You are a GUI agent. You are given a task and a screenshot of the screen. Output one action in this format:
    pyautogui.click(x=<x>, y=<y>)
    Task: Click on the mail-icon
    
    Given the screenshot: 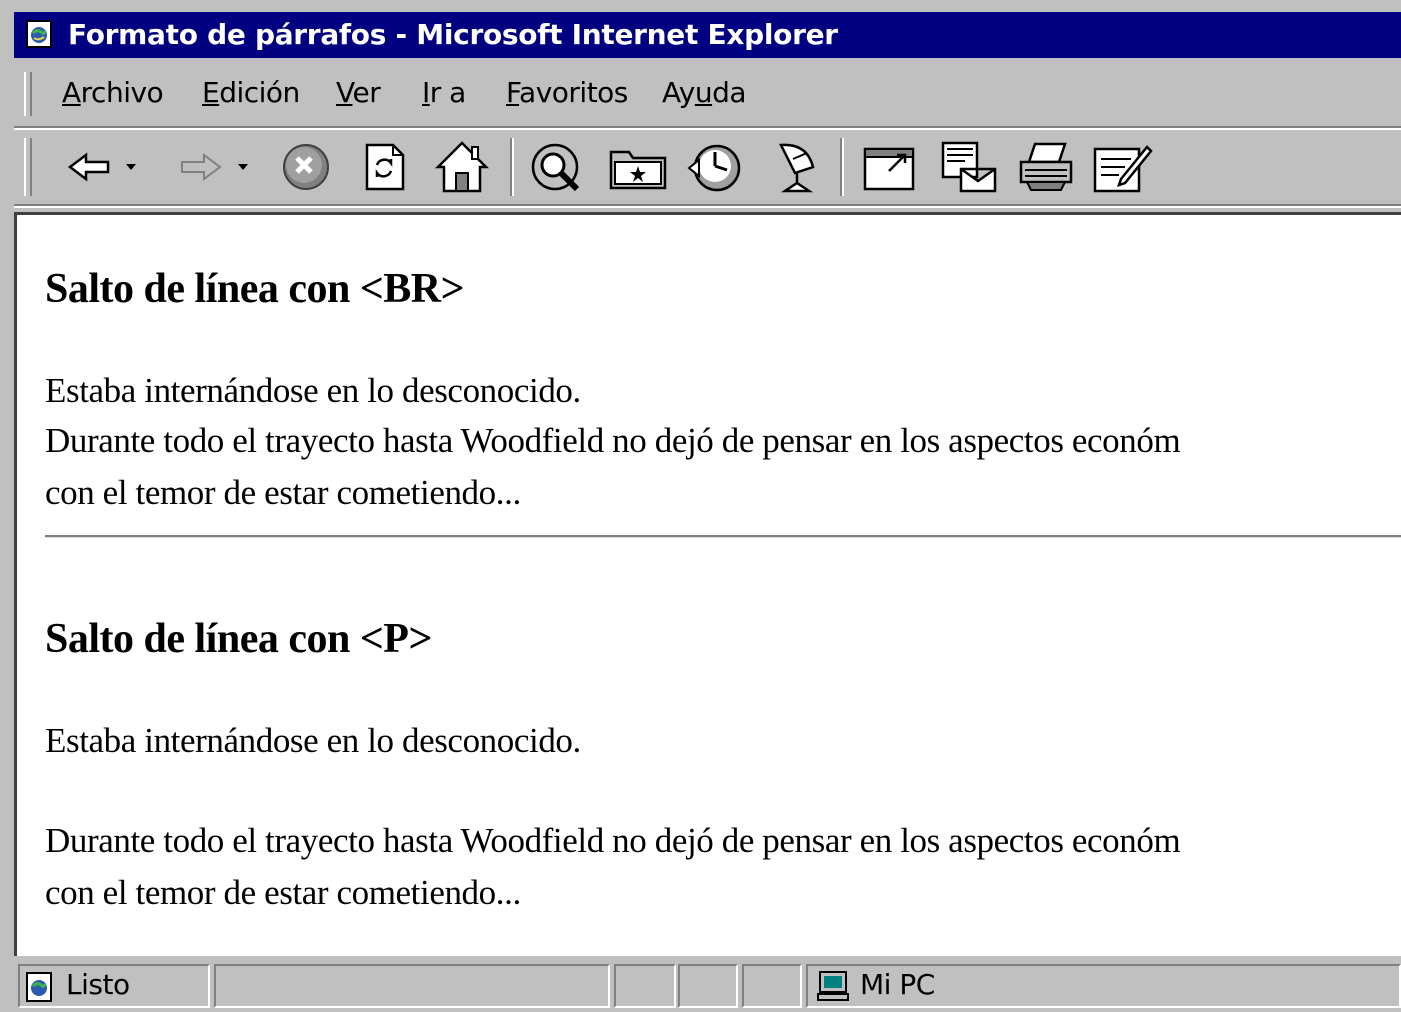 What is the action you would take?
    pyautogui.click(x=969, y=167)
    